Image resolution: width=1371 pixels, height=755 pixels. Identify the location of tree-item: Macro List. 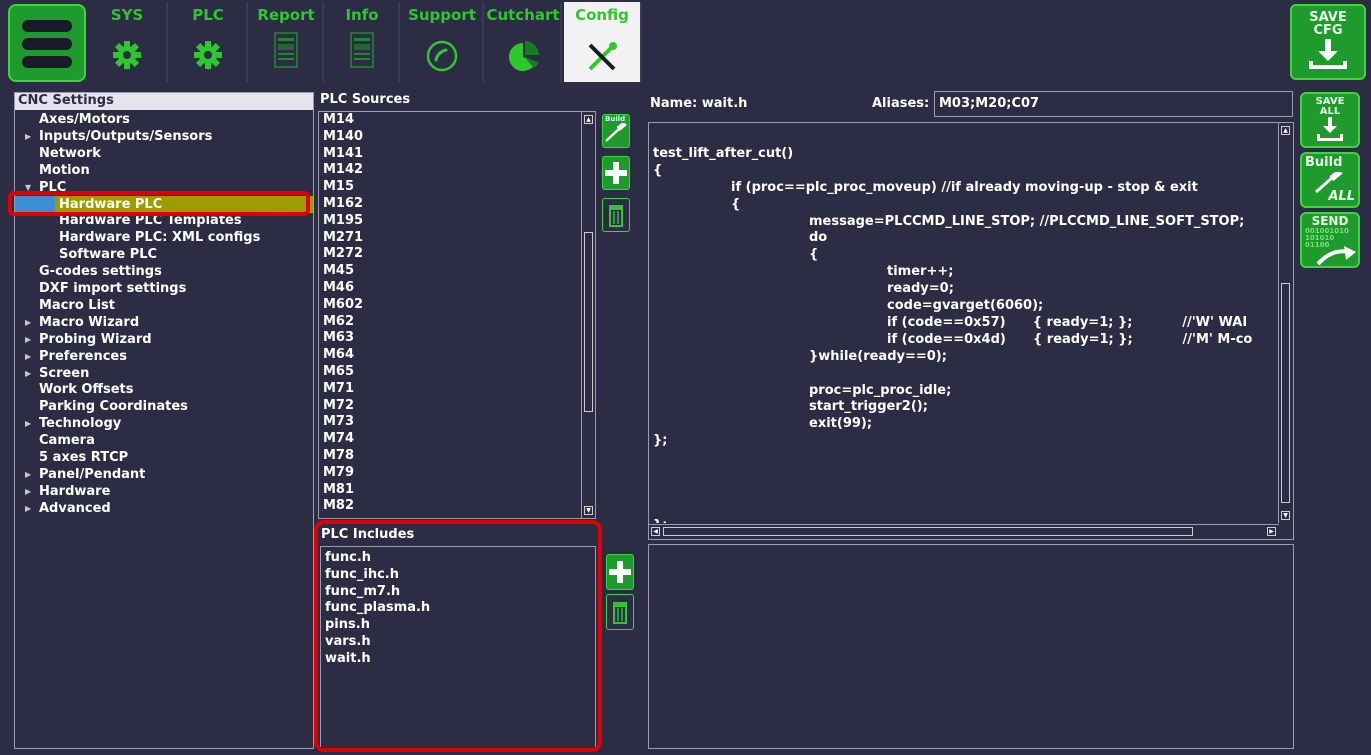
(77, 305).